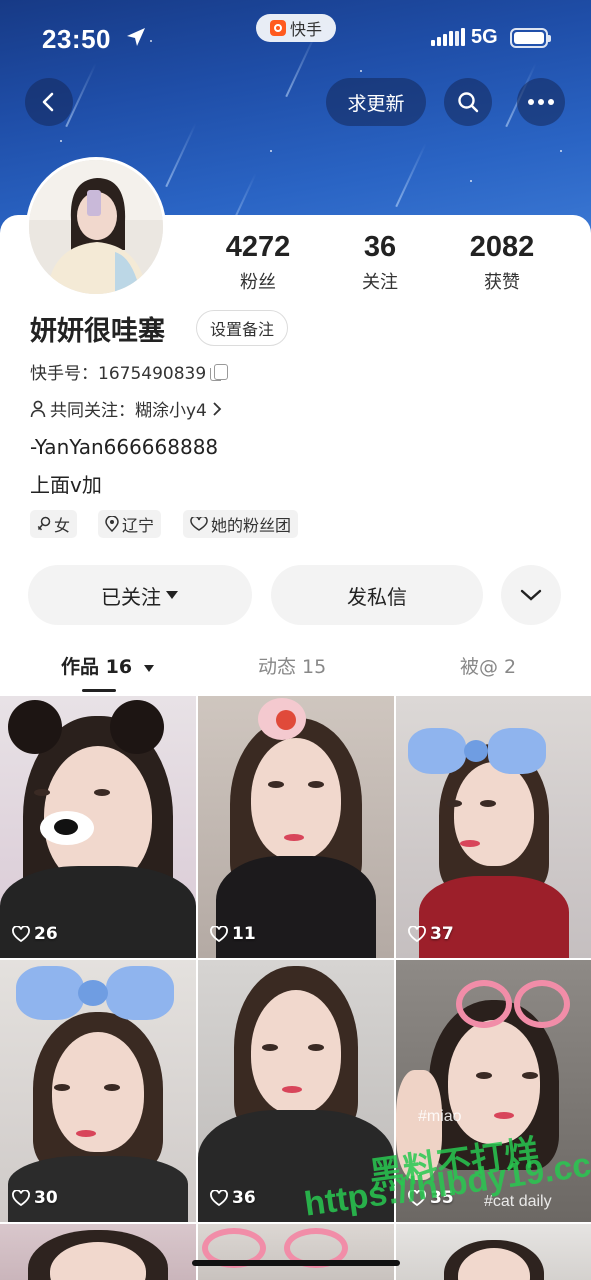 This screenshot has height=1280, width=591. Describe the element at coordinates (484, 37) in the screenshot. I see `network-type: 5G` at that location.